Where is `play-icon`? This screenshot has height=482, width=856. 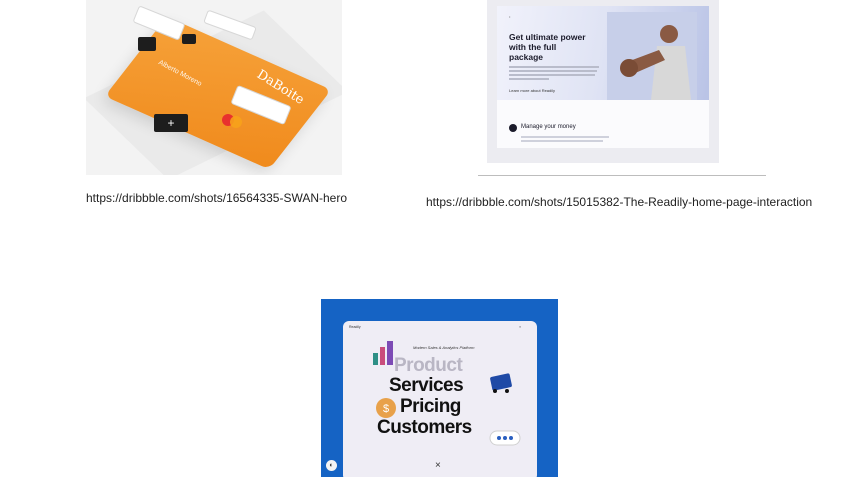 play-icon is located at coordinates (513, 128).